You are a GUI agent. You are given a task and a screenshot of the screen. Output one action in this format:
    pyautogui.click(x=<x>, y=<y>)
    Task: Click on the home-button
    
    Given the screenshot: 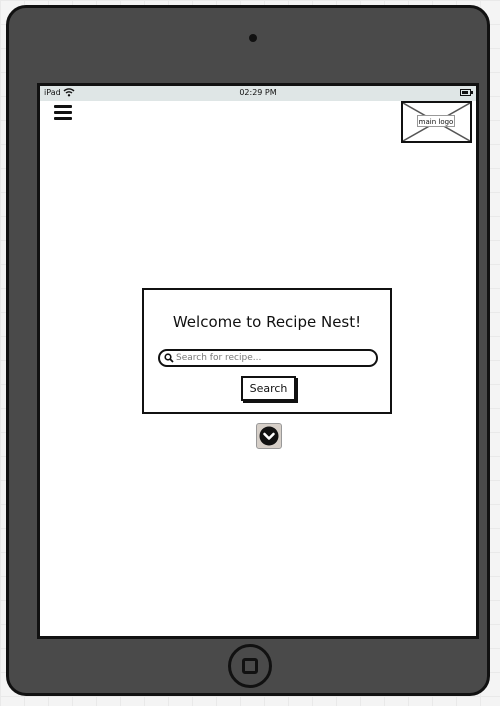 What is the action you would take?
    pyautogui.click(x=250, y=666)
    